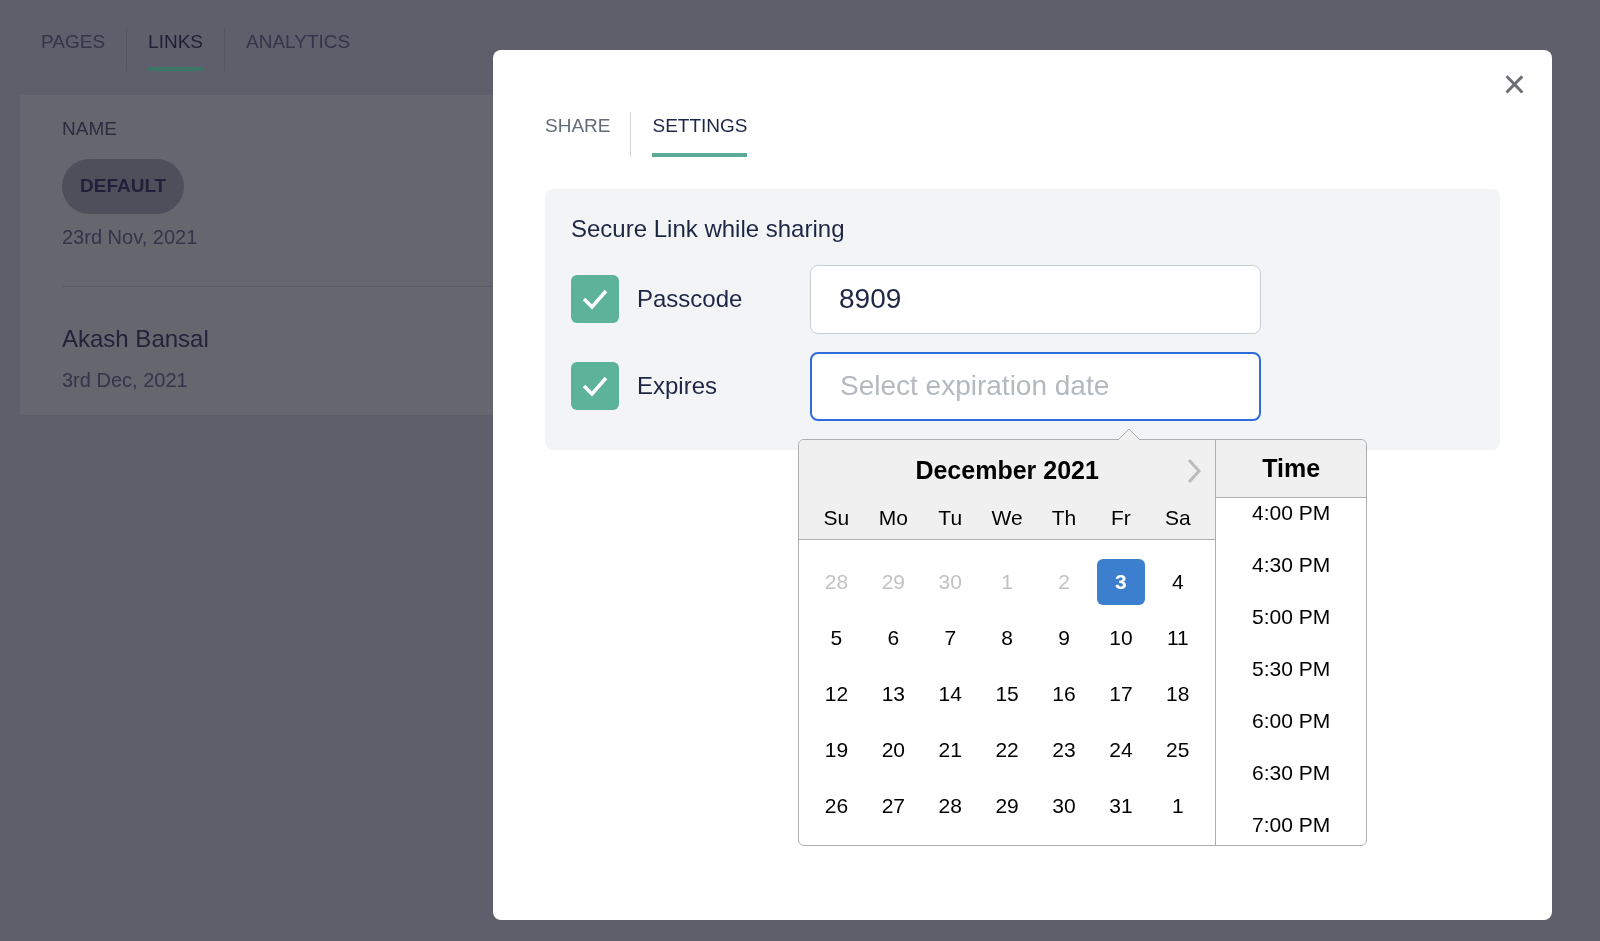 Image resolution: width=1600 pixels, height=941 pixels. What do you see at coordinates (1177, 517) in the screenshot?
I see `weekday-label: Sa` at bounding box center [1177, 517].